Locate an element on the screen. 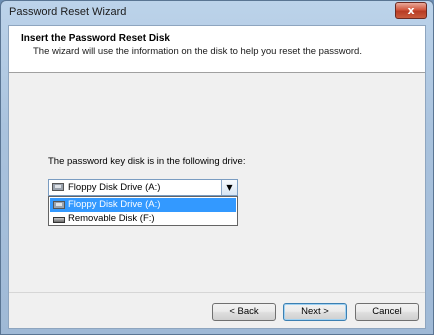 The height and width of the screenshot is (335, 434). next-button: Next > is located at coordinates (315, 312).